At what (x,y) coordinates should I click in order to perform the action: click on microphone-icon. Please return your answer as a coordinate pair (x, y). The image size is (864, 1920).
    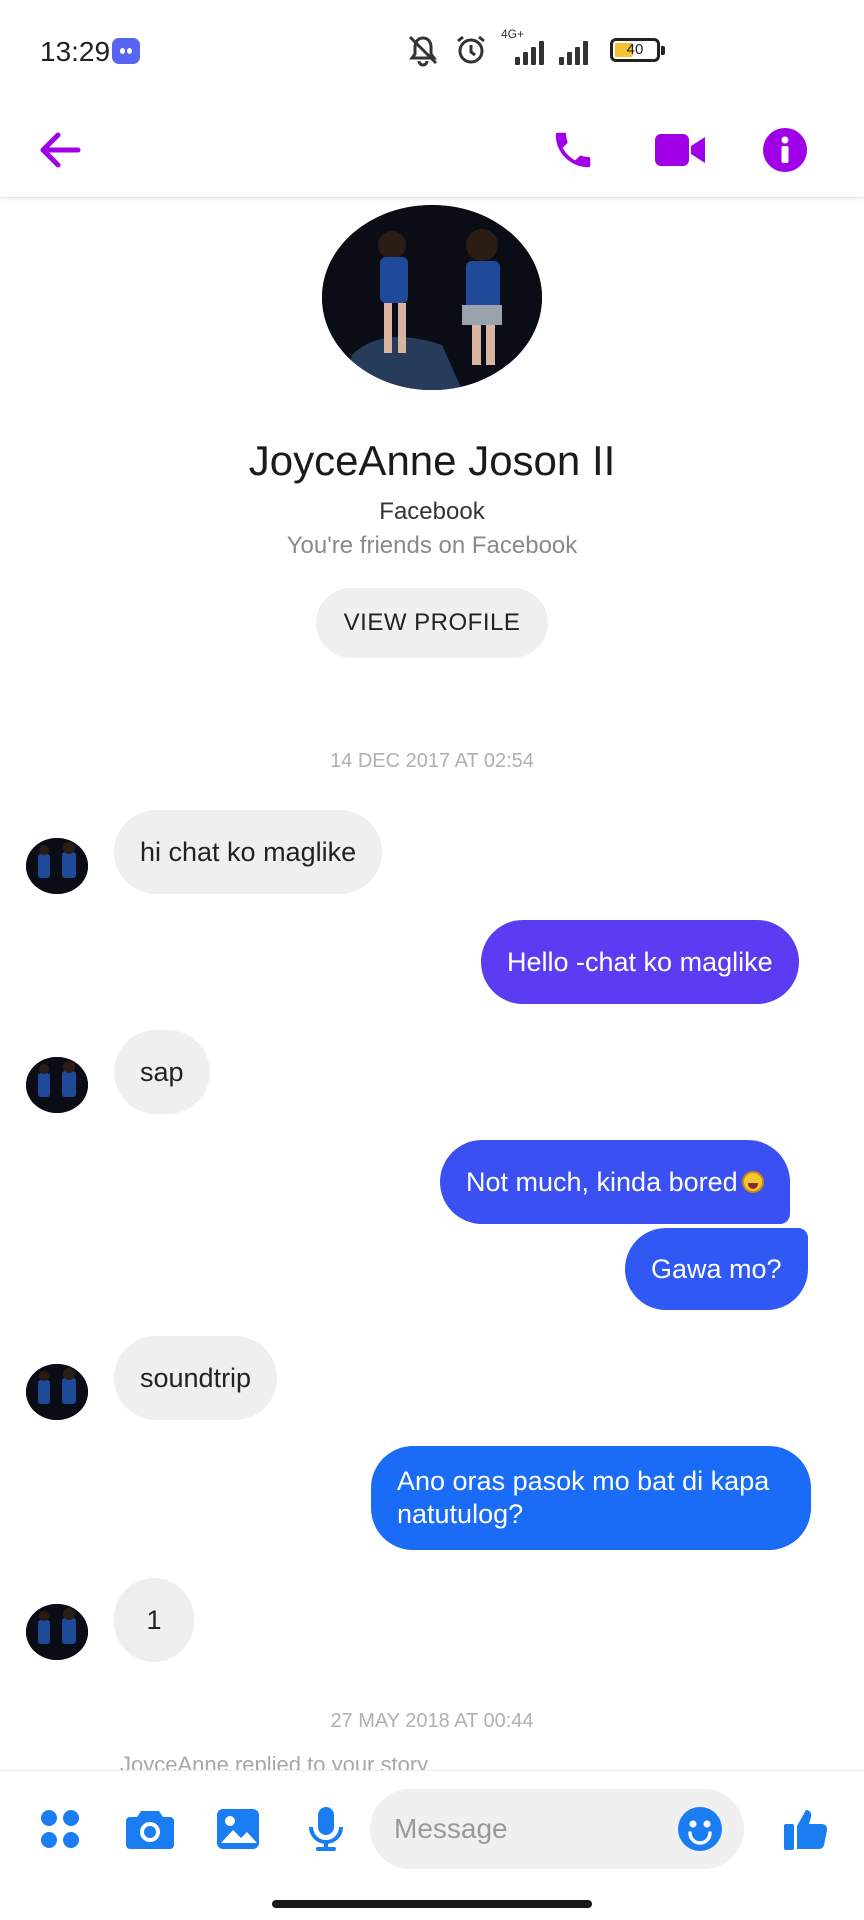
    Looking at the image, I should click on (326, 1829).